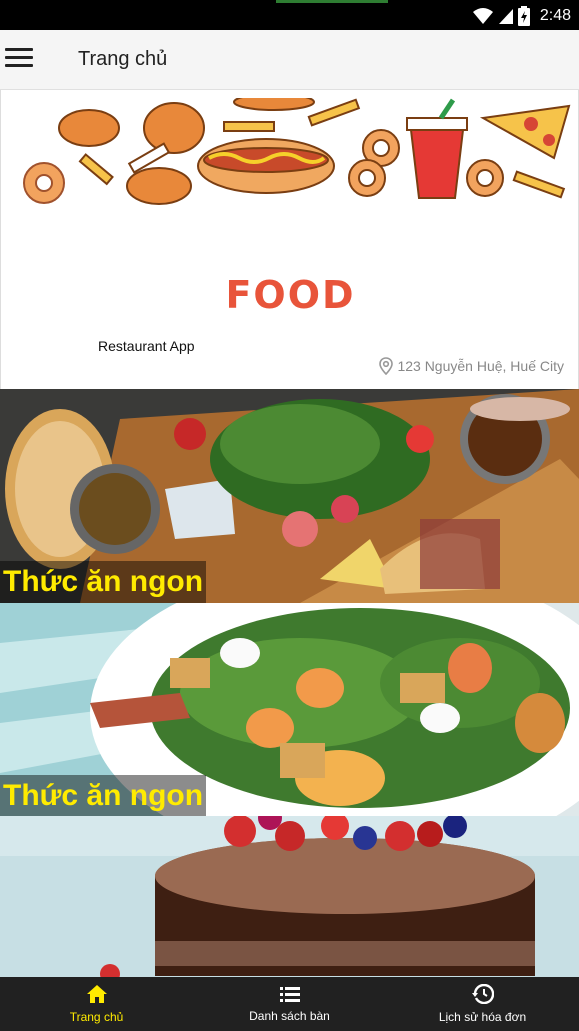  Describe the element at coordinates (96, 1004) in the screenshot. I see `nav-item-home: Trang chủ` at that location.